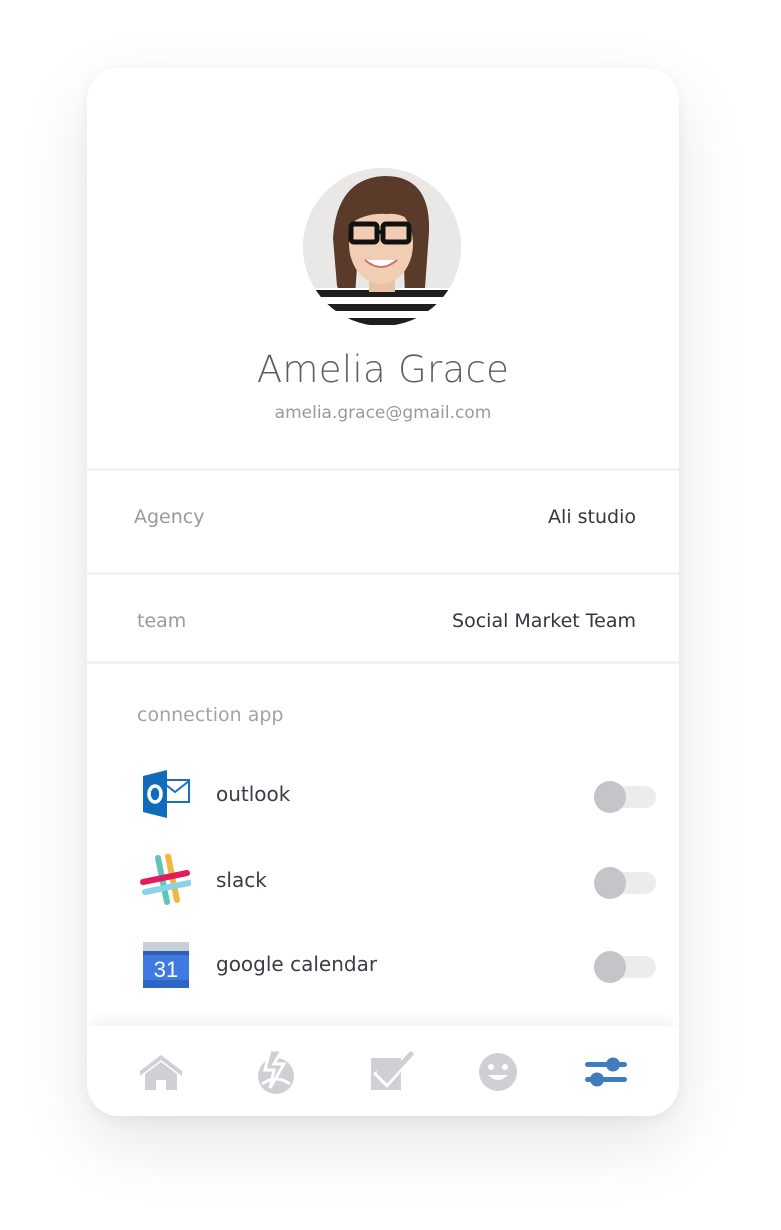  I want to click on app-name-outlook: outlook, so click(253, 794).